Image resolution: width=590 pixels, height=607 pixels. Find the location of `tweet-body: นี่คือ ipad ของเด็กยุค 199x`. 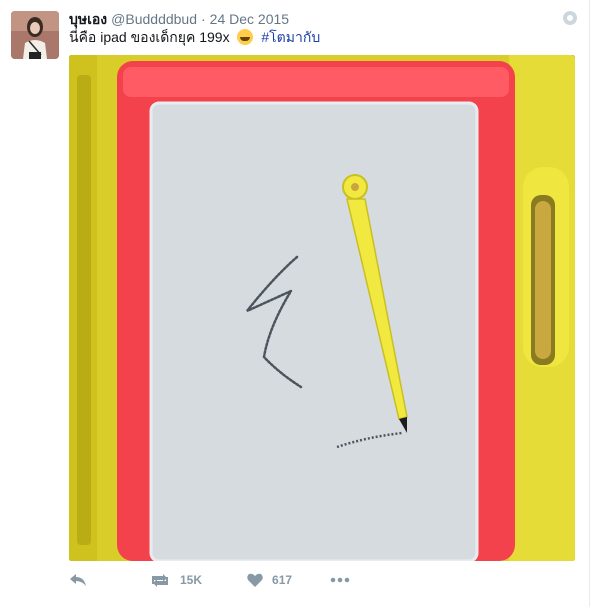

tweet-body: นี่คือ ipad ของเด็กยุค 199x is located at coordinates (149, 37).